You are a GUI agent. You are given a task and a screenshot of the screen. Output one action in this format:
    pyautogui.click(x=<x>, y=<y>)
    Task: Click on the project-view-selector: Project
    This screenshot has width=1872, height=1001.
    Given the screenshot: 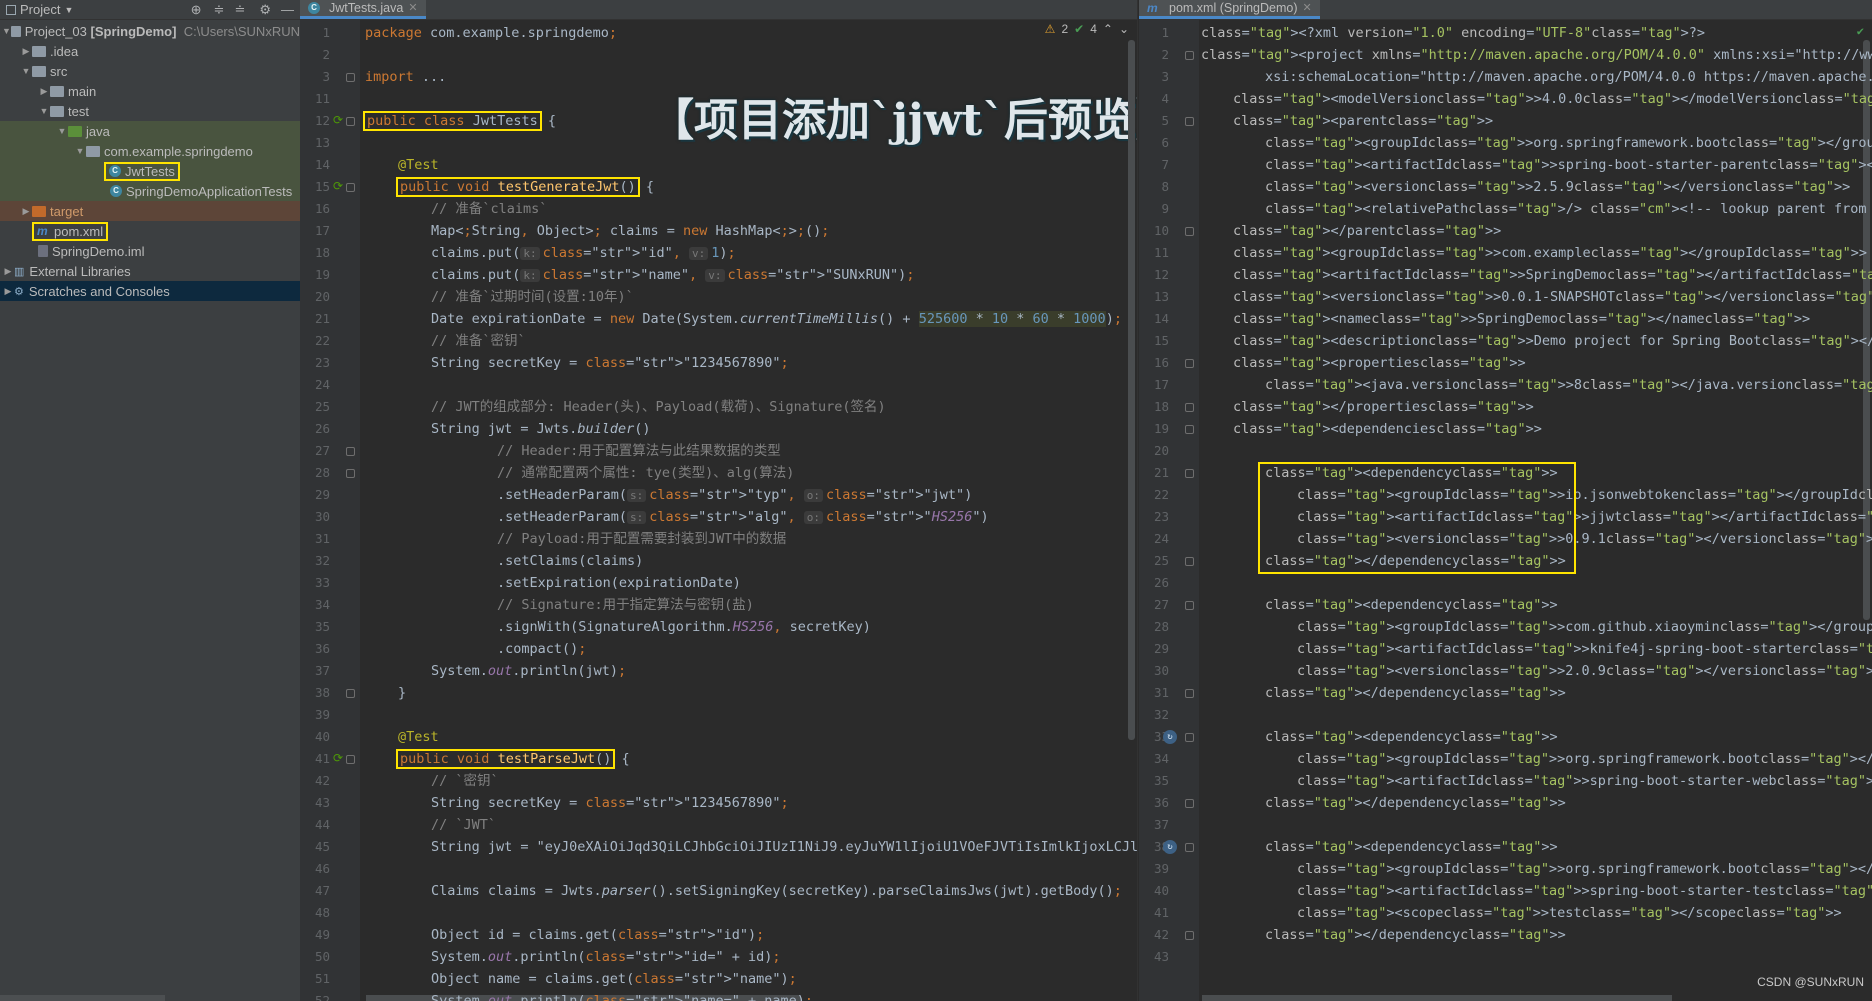 What is the action you would take?
    pyautogui.click(x=40, y=9)
    